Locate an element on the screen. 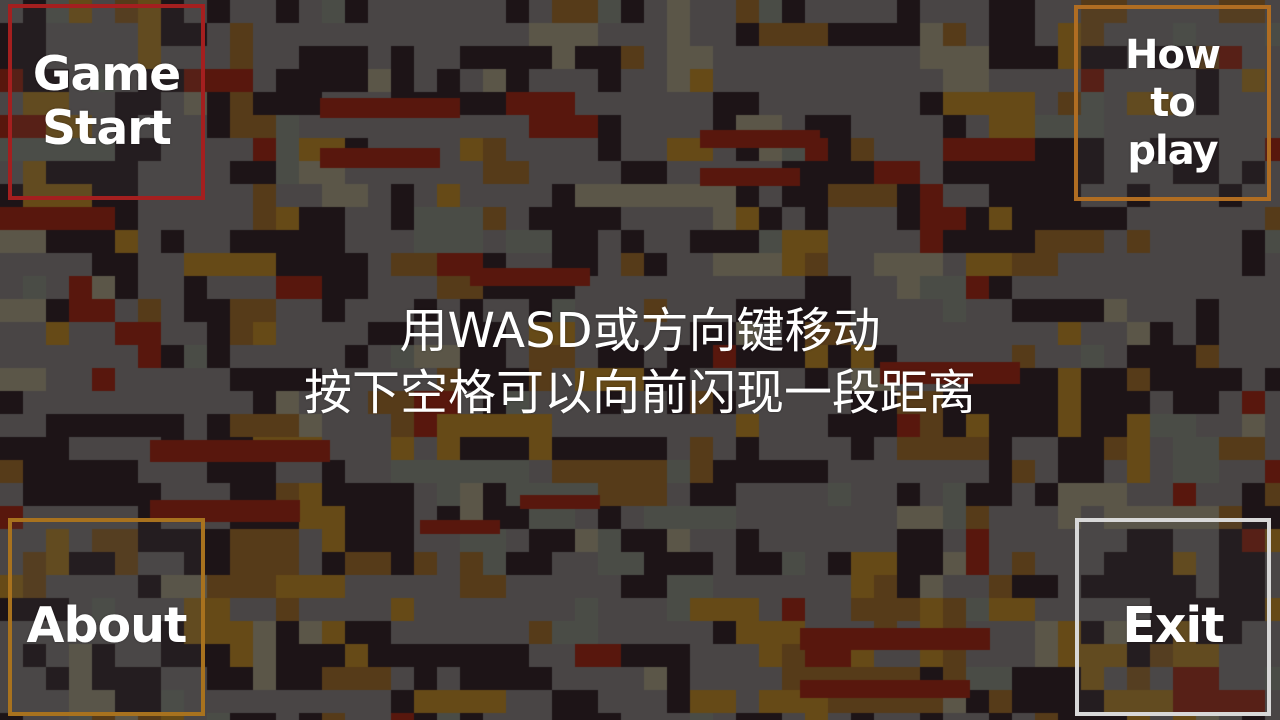 The image size is (1280, 720). about-button: About is located at coordinates (106, 617).